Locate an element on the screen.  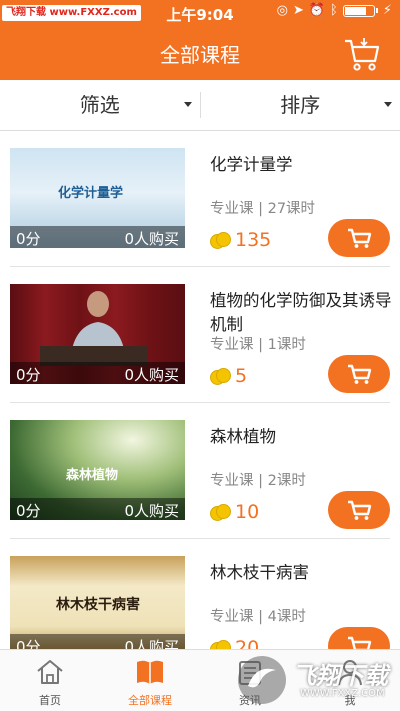
course-price: 20 is located at coordinates (234, 643).